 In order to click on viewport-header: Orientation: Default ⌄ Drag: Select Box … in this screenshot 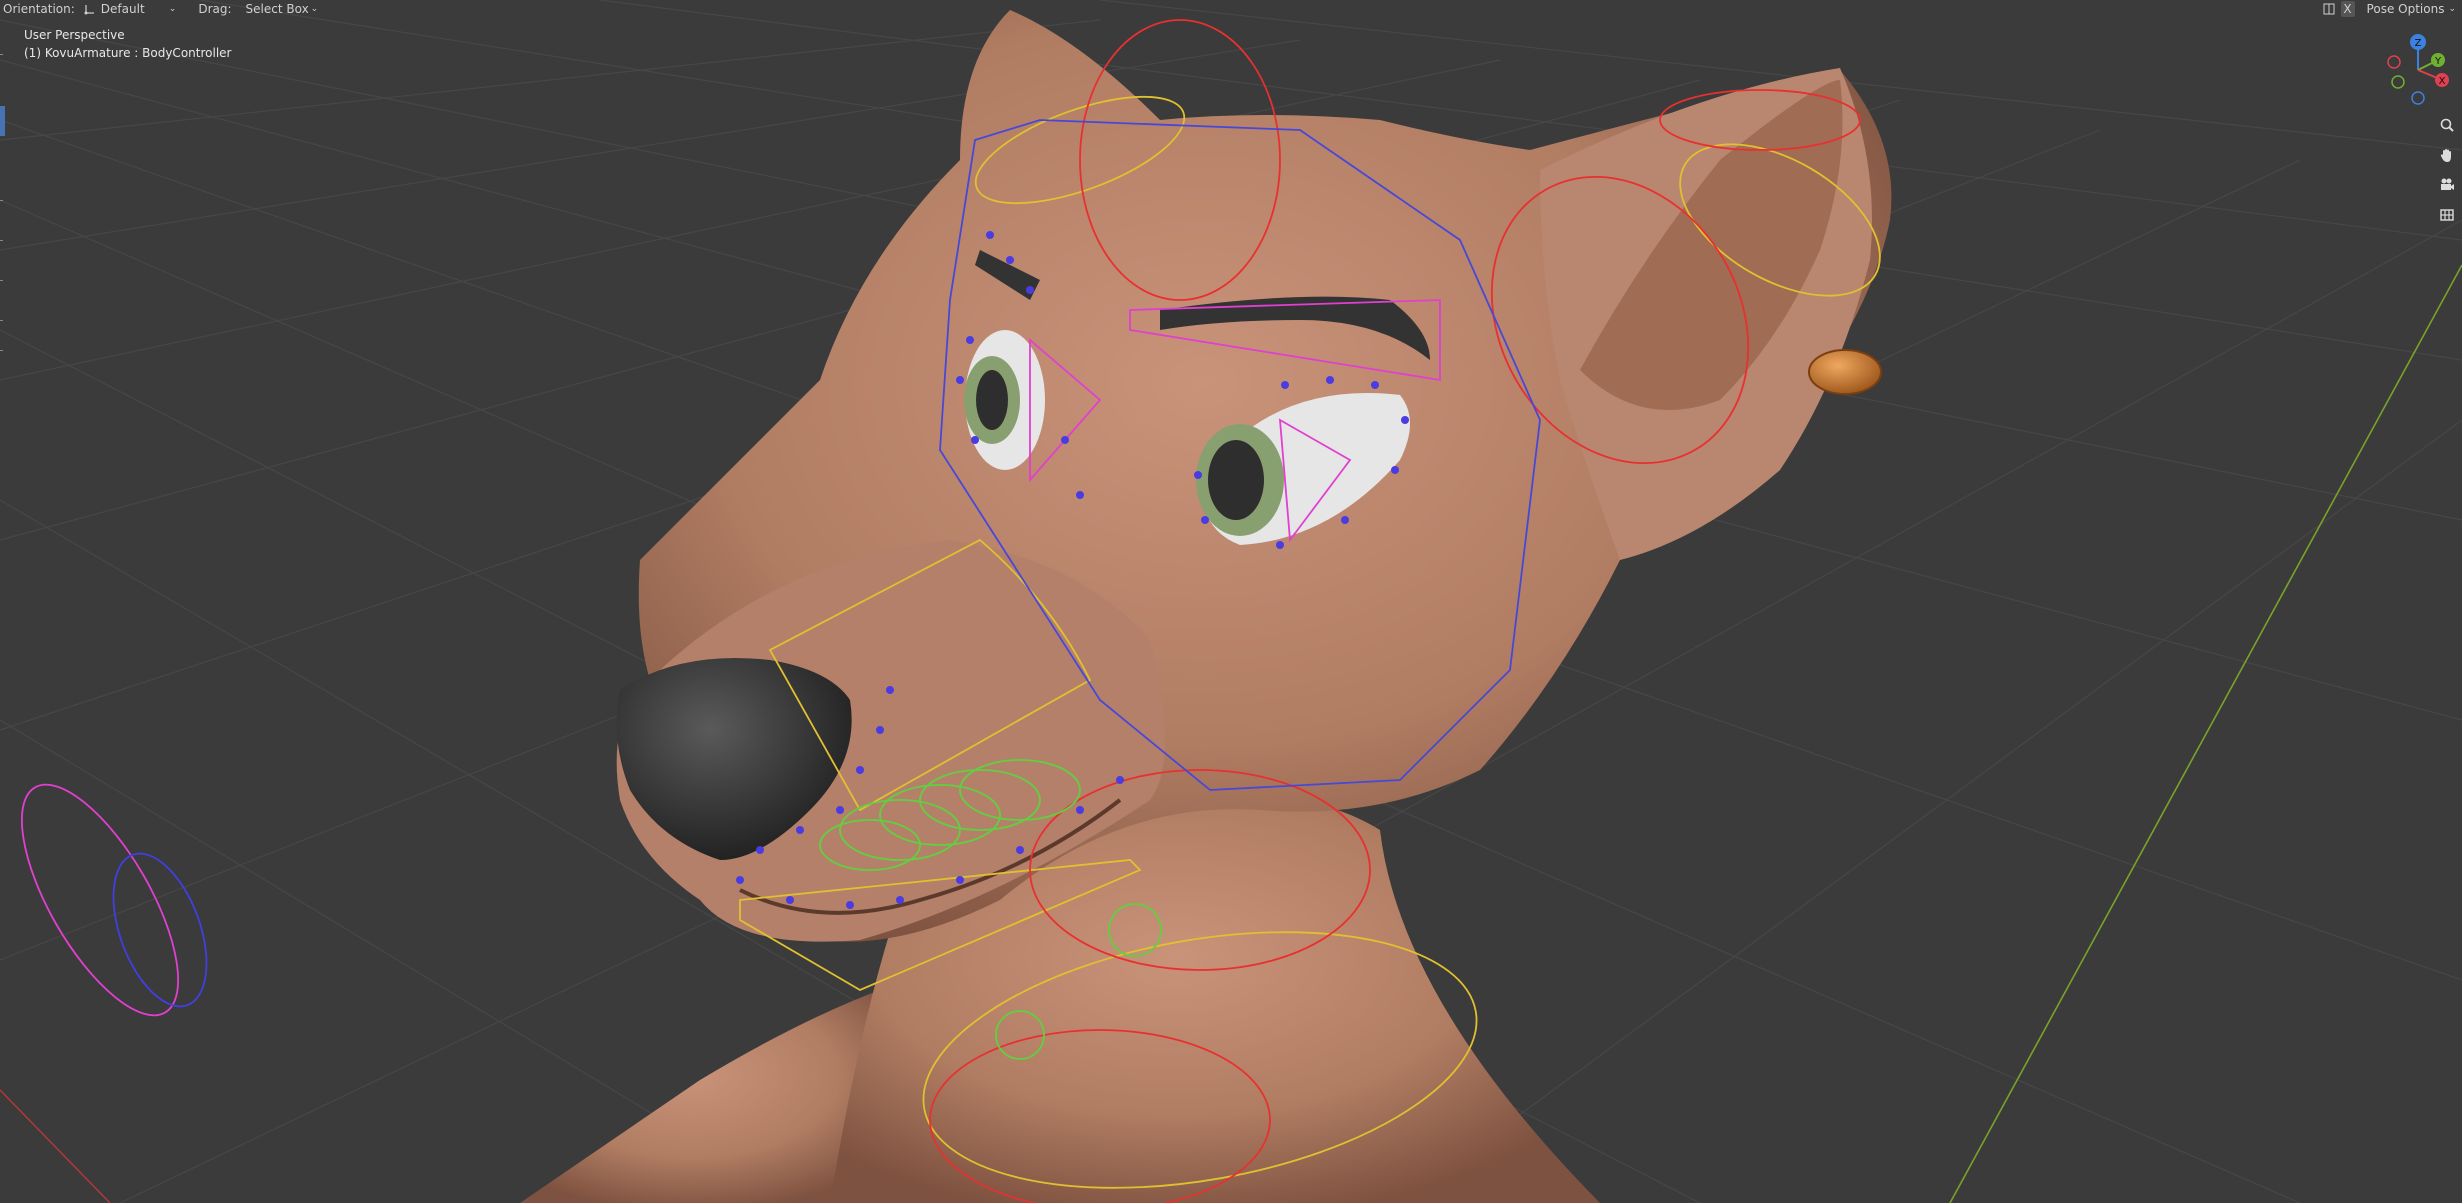, I will do `click(1231, 9)`.